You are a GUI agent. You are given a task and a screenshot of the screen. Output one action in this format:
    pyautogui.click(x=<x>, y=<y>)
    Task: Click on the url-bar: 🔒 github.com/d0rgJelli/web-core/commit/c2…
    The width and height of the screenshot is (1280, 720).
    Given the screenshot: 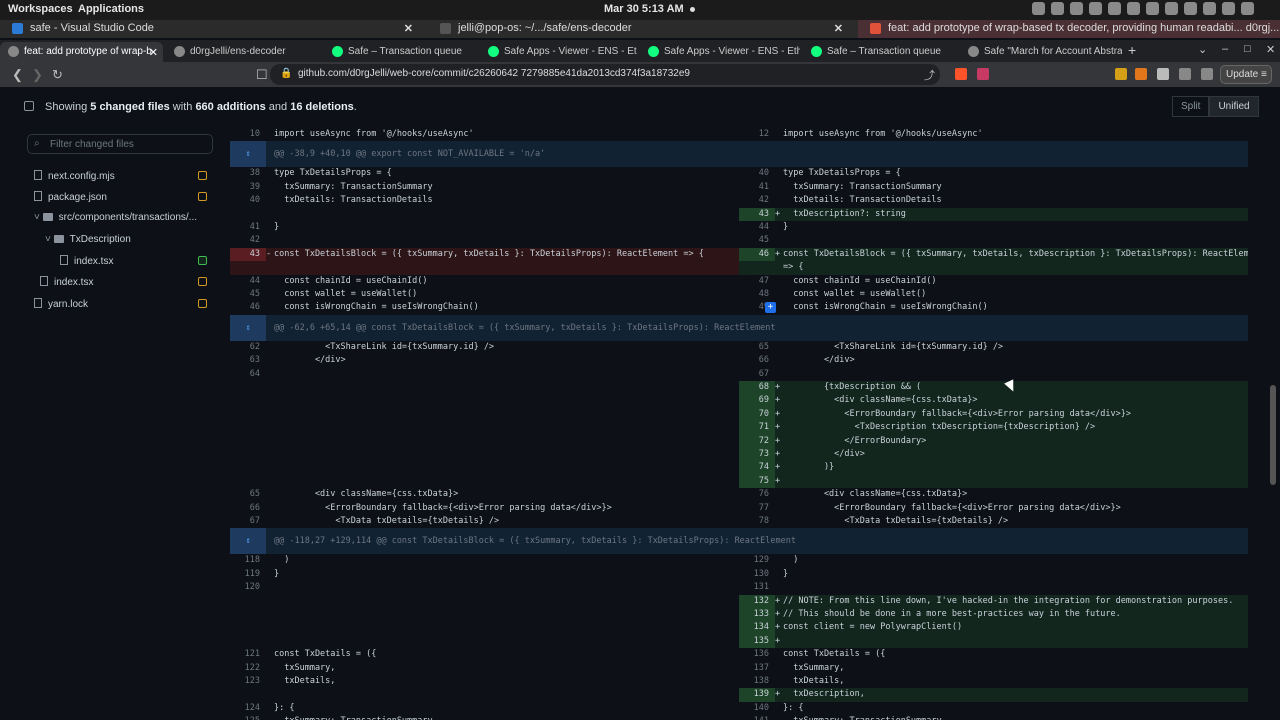 What is the action you would take?
    pyautogui.click(x=605, y=74)
    